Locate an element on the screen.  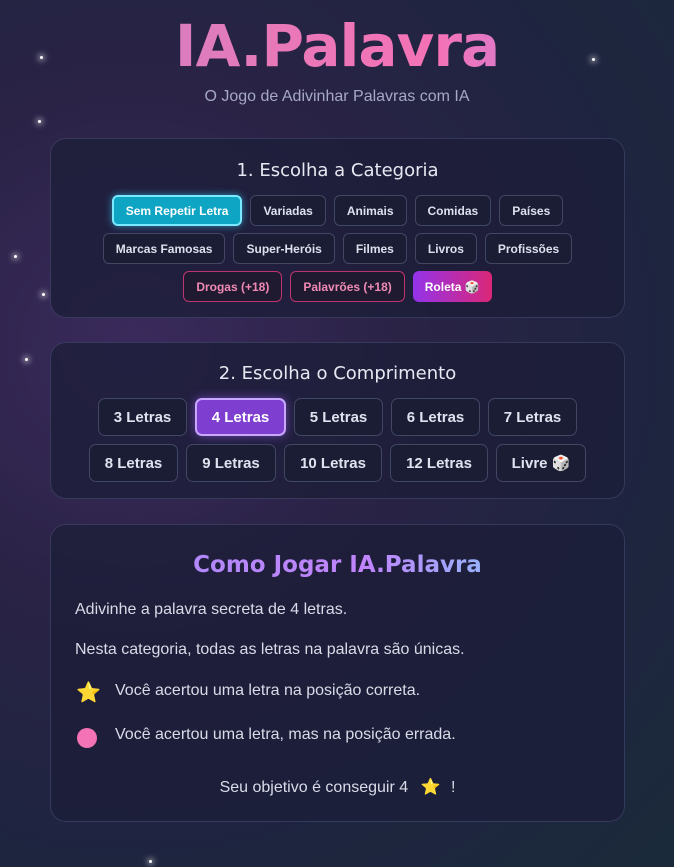
star-icon: ⭐ is located at coordinates (88, 693).